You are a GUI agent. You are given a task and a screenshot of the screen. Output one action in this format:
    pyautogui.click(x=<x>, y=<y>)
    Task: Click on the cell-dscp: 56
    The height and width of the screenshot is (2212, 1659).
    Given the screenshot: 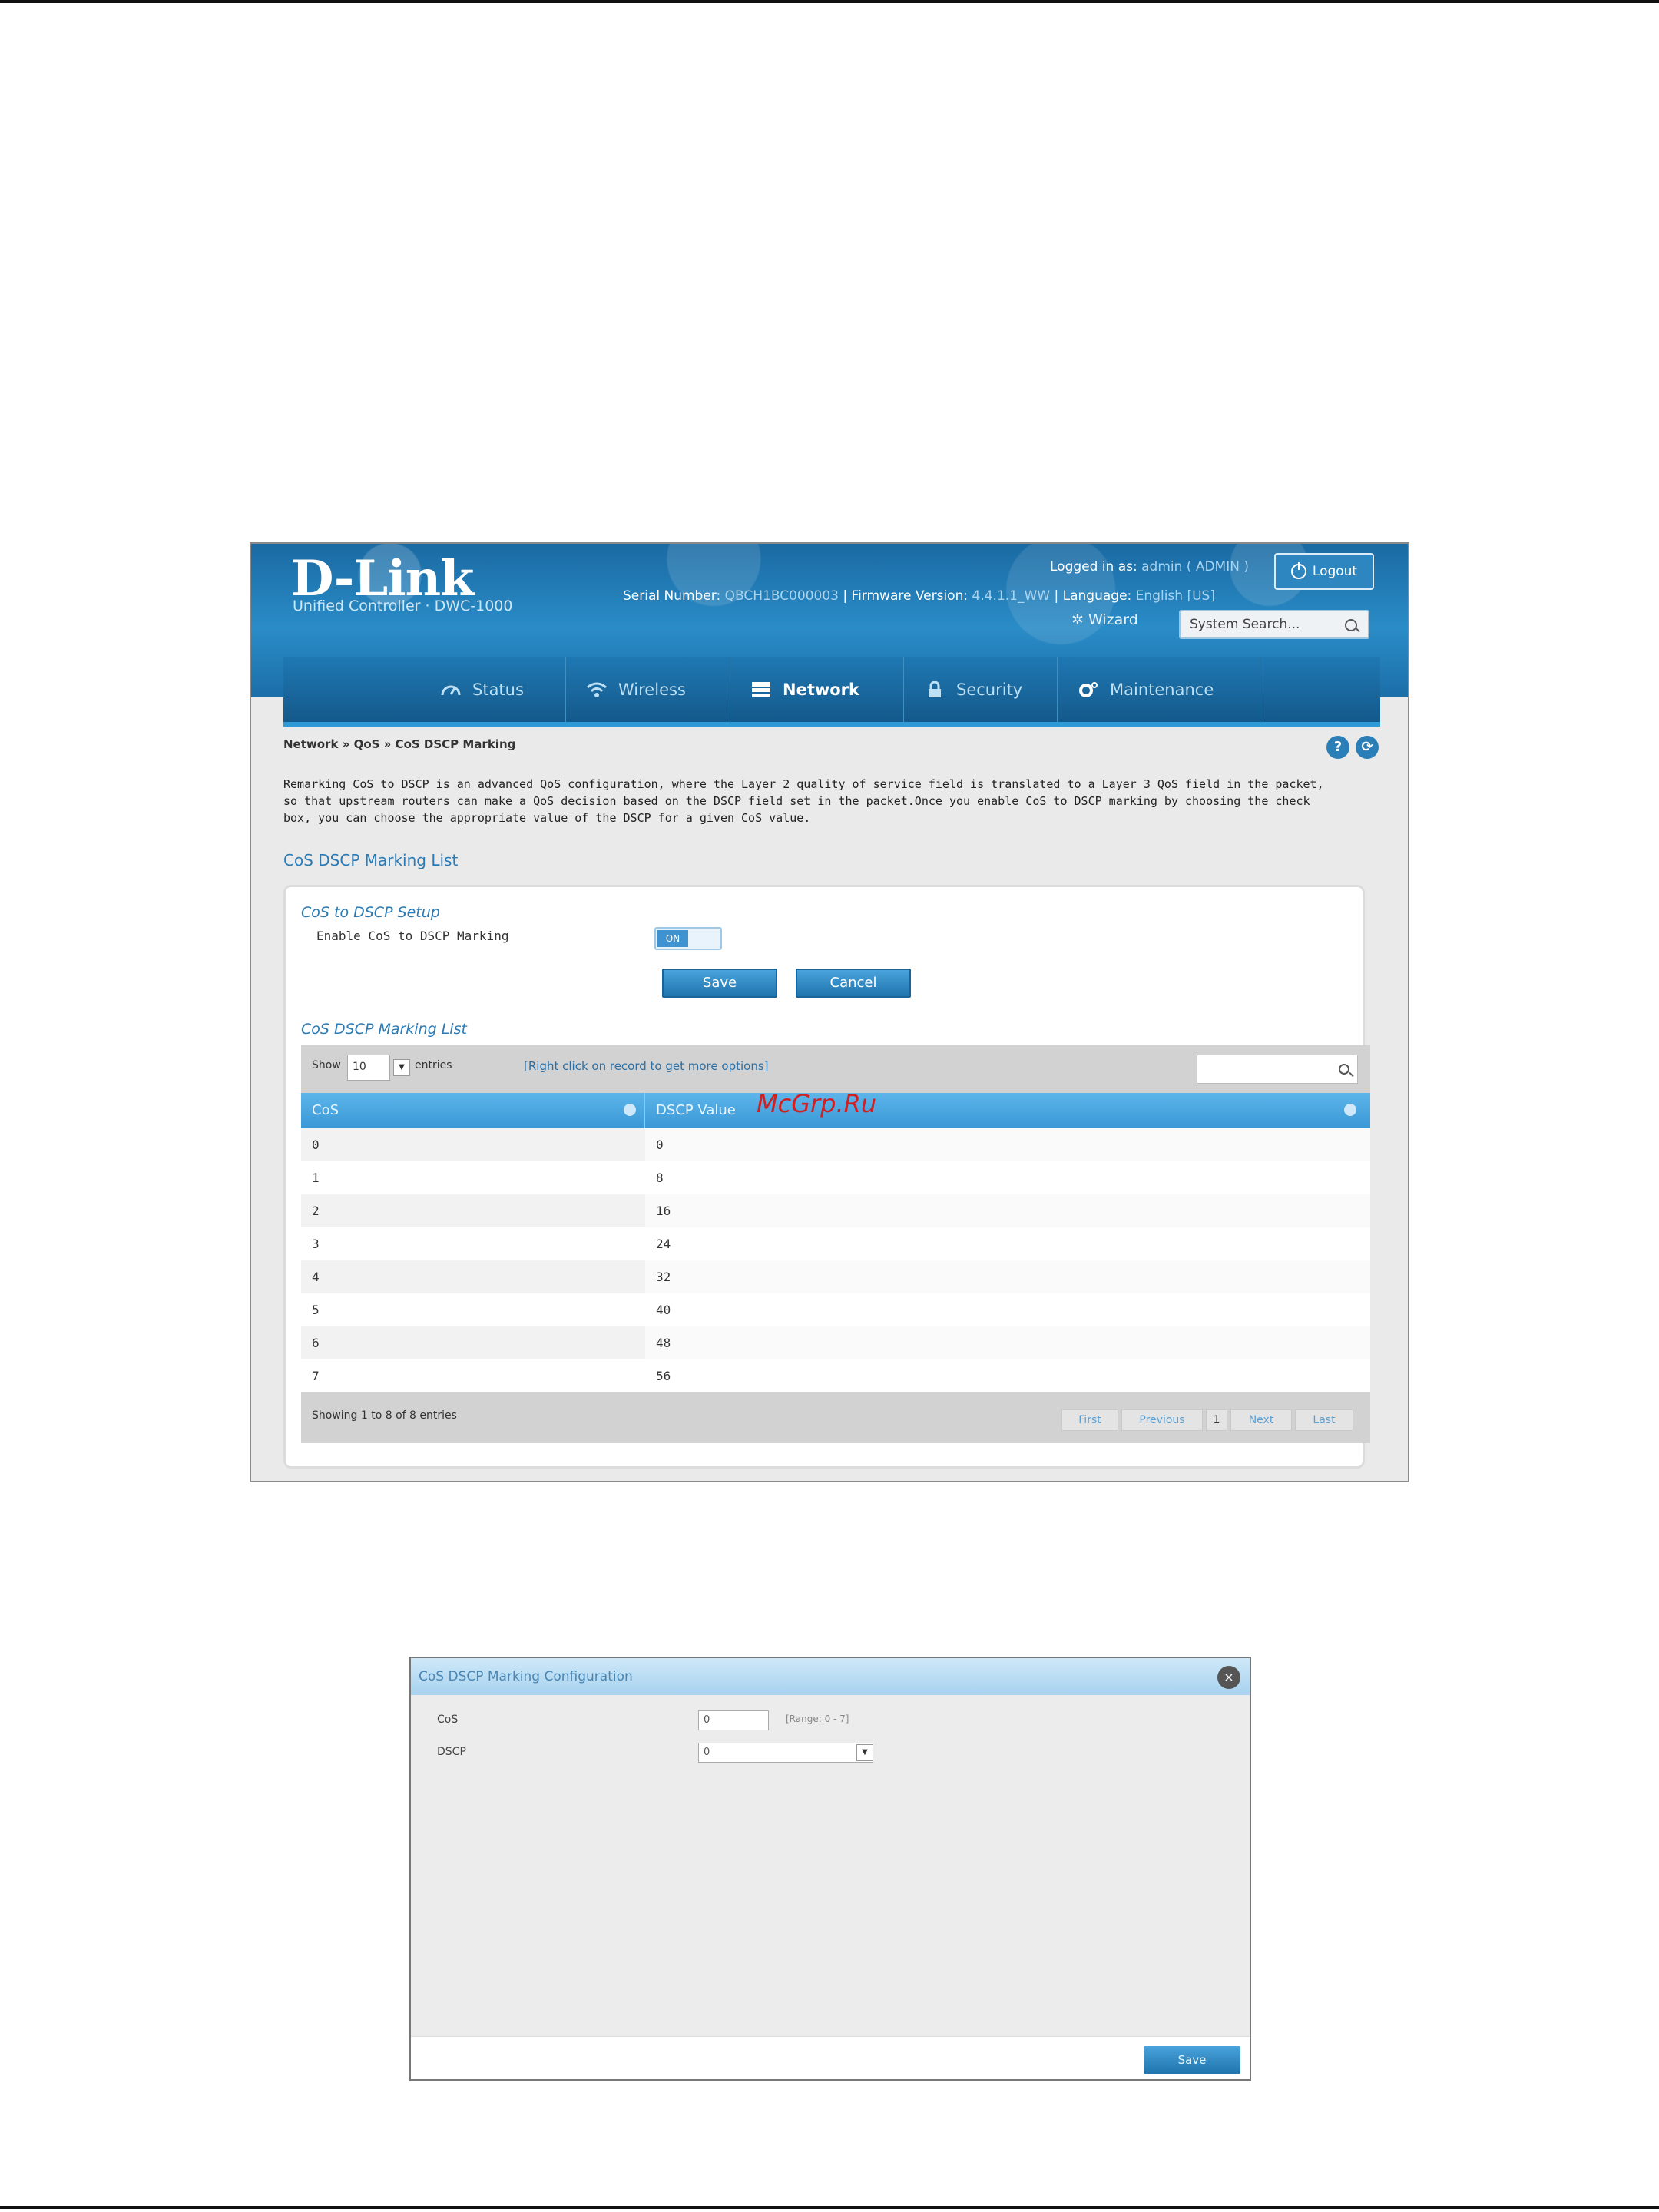 What is the action you would take?
    pyautogui.click(x=663, y=1376)
    